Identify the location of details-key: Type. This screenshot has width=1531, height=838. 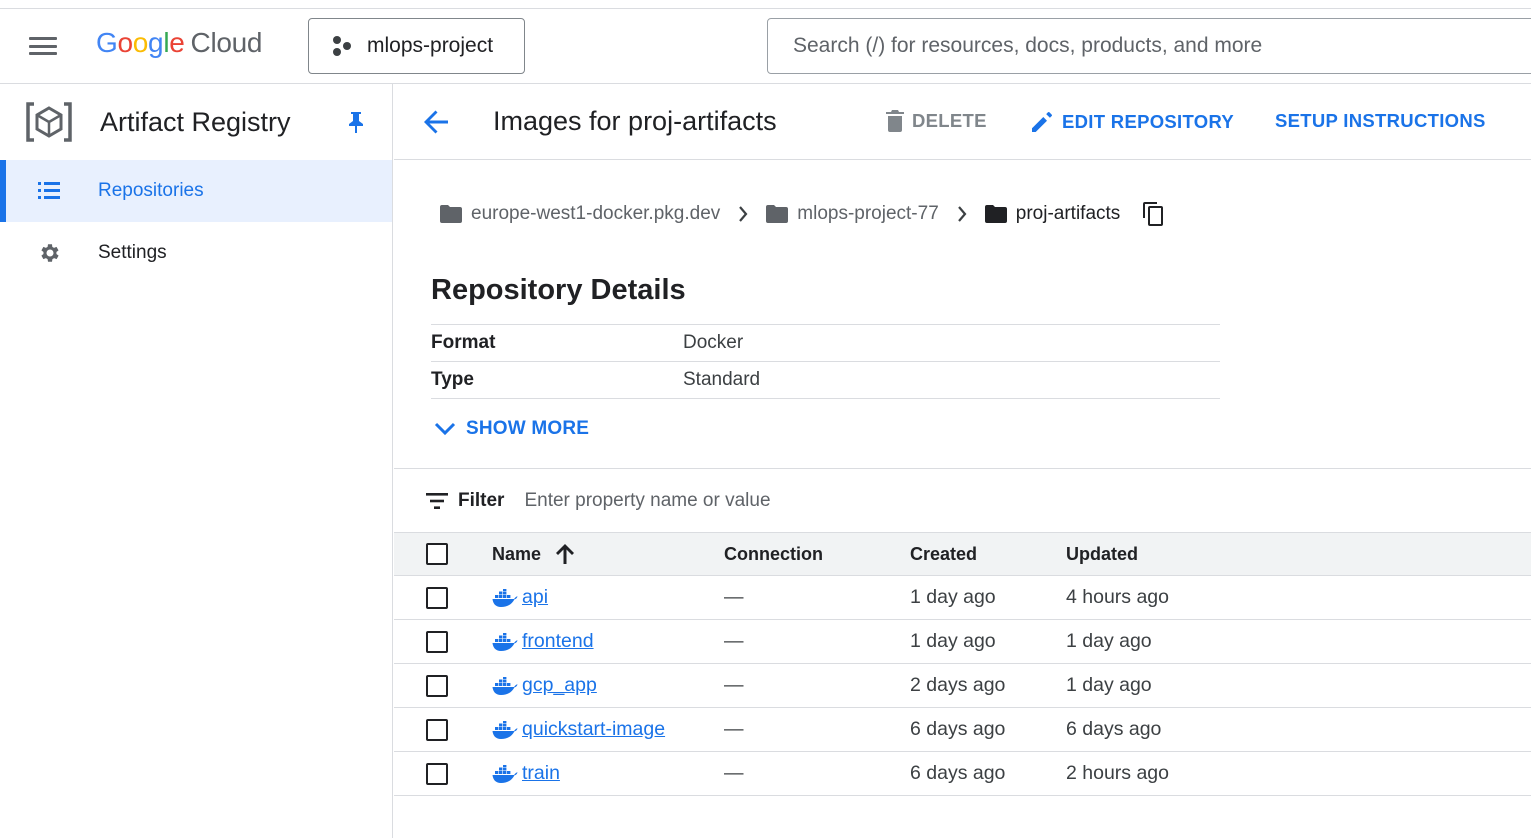
(452, 379).